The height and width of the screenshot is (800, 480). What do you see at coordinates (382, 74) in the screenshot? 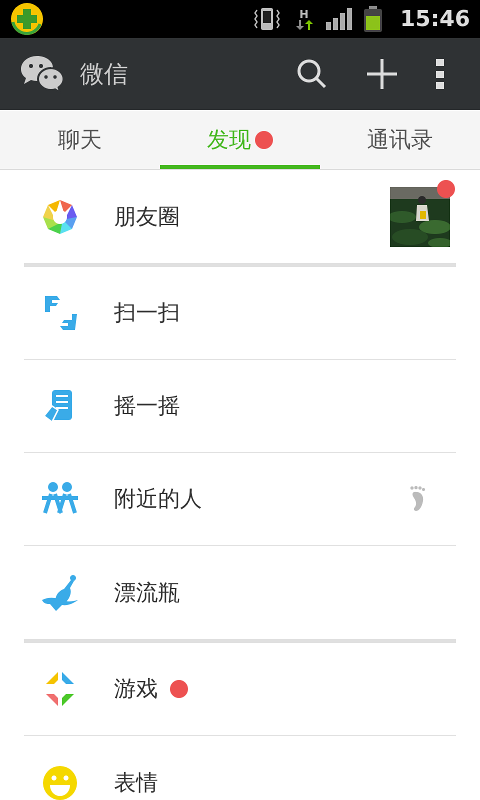
I see `plus-icon` at bounding box center [382, 74].